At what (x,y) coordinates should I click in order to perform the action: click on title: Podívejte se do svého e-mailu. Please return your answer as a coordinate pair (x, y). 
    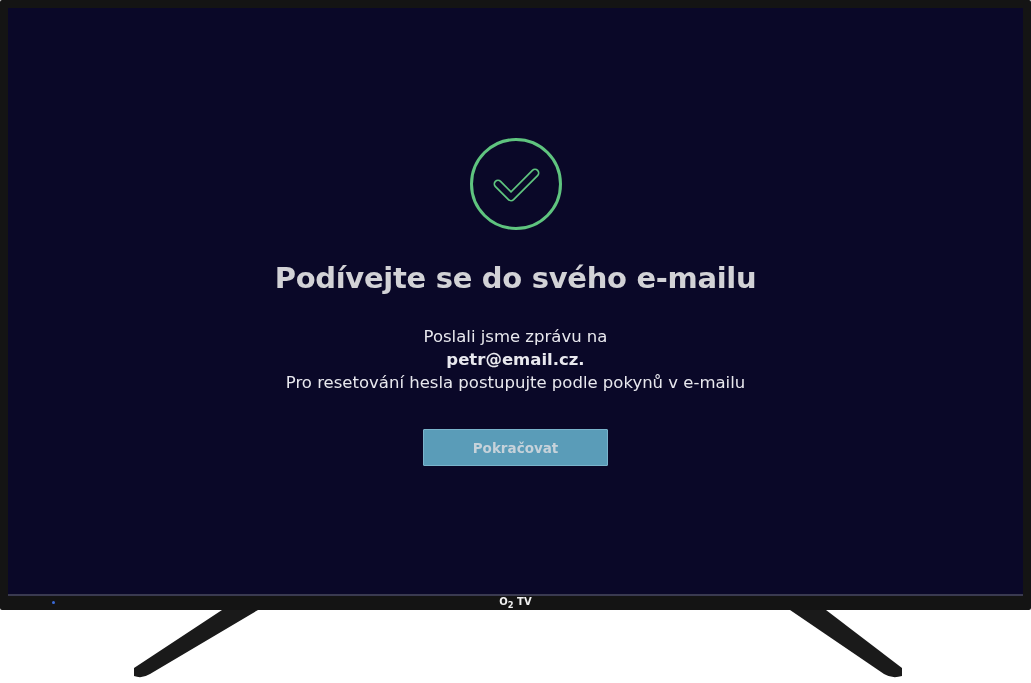
    Looking at the image, I should click on (515, 278).